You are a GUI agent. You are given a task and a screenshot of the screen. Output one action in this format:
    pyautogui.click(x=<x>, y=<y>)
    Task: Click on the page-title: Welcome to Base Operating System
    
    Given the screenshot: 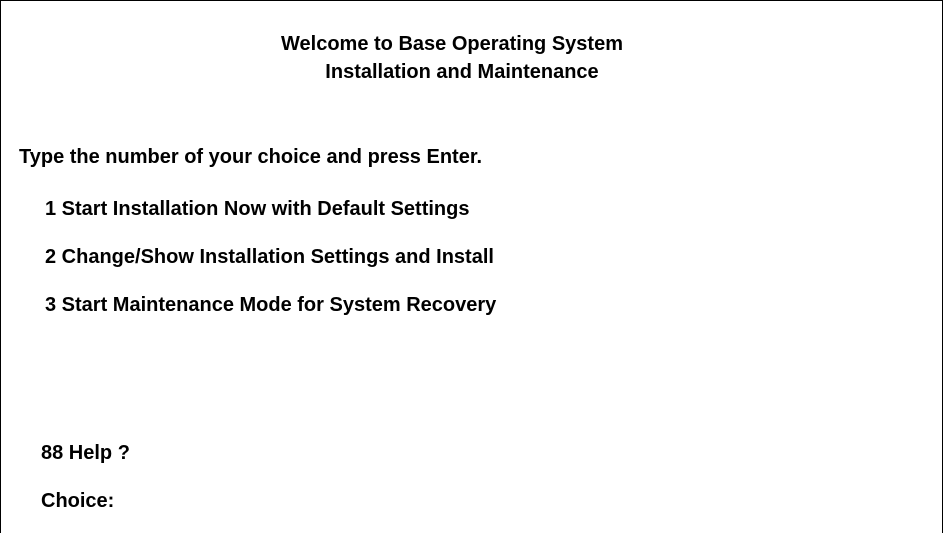 What is the action you would take?
    pyautogui.click(x=452, y=44)
    